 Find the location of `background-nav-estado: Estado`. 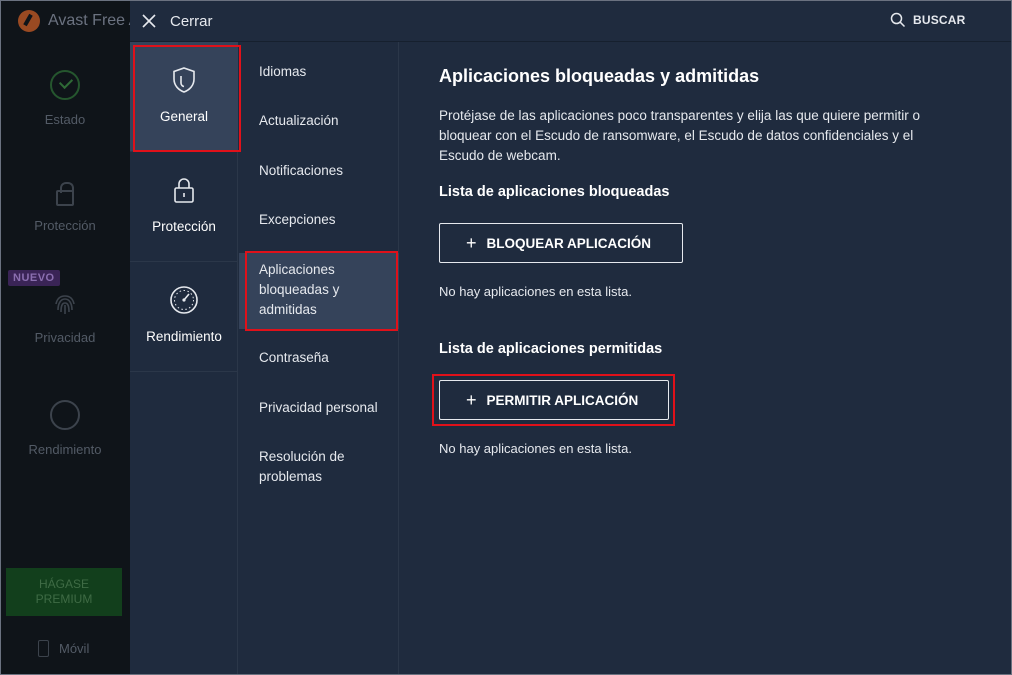

background-nav-estado: Estado is located at coordinates (65, 98).